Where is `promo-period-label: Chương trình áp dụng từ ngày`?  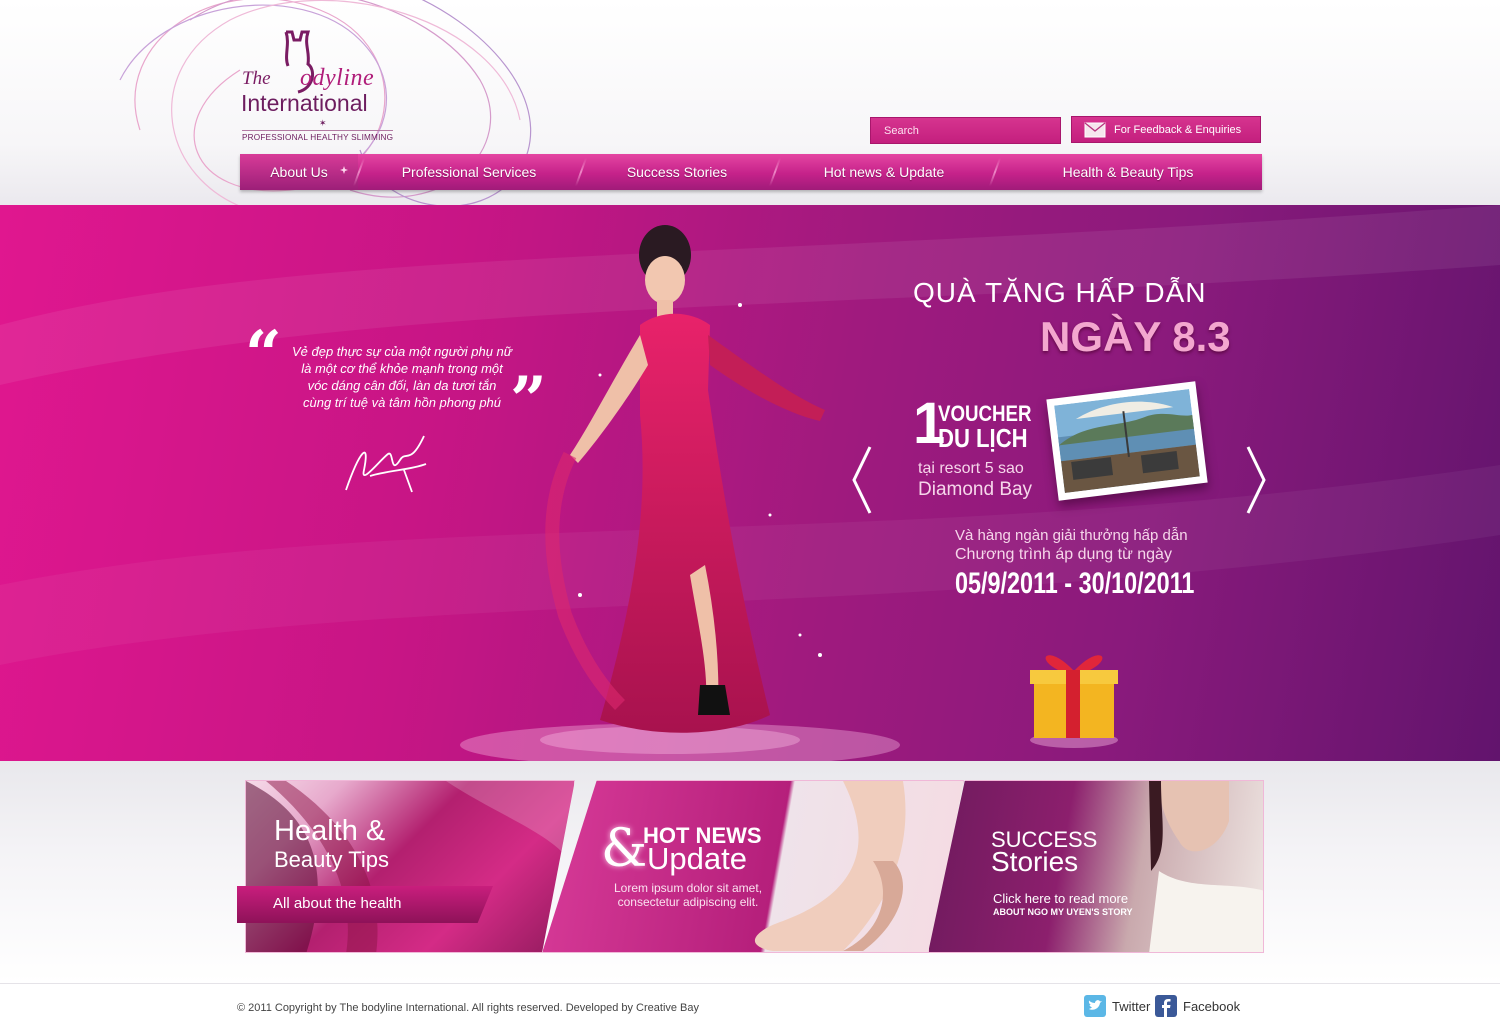 promo-period-label: Chương trình áp dụng từ ngày is located at coordinates (1063, 554).